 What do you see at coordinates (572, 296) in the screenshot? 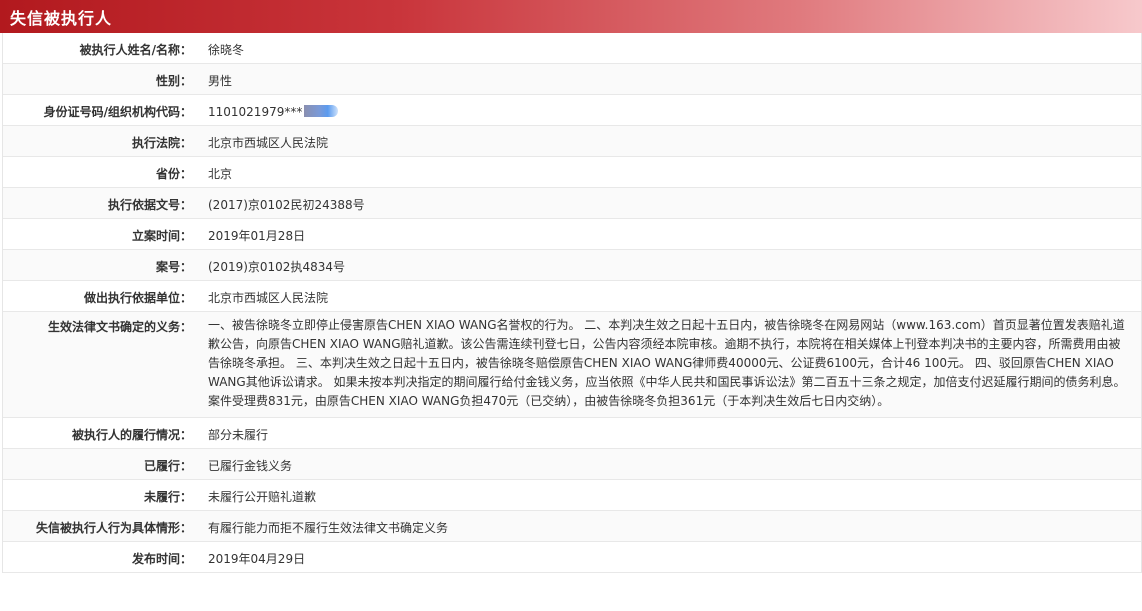
I see `table-row-issuing-unit: 做出执行依据单位： 北京市西城区人民法院` at bounding box center [572, 296].